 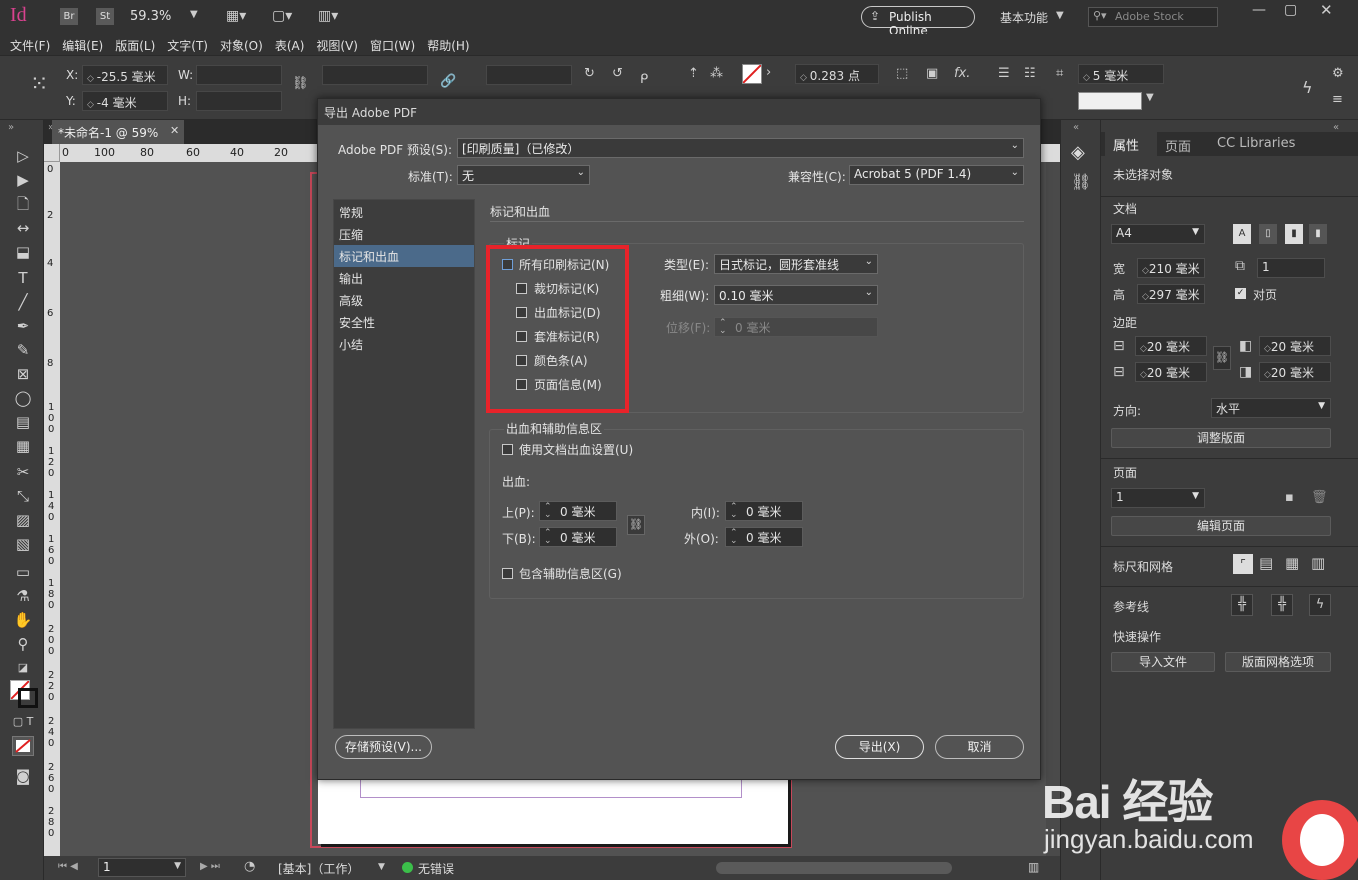 What do you see at coordinates (902, 73) in the screenshot?
I see `corner-options-icon: ⬚` at bounding box center [902, 73].